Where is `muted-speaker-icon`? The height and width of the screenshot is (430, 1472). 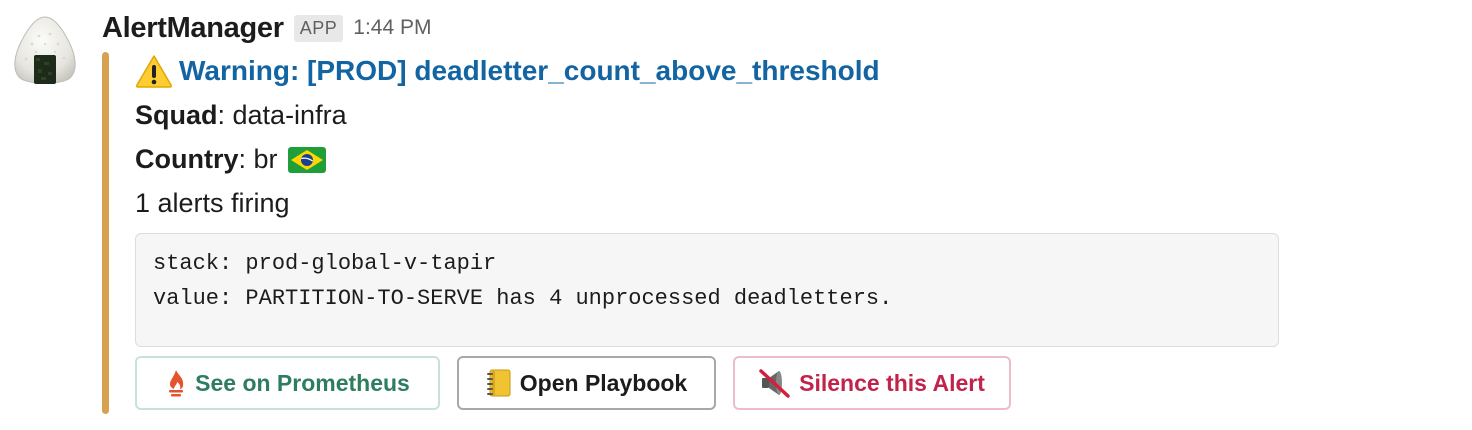
muted-speaker-icon is located at coordinates (775, 383).